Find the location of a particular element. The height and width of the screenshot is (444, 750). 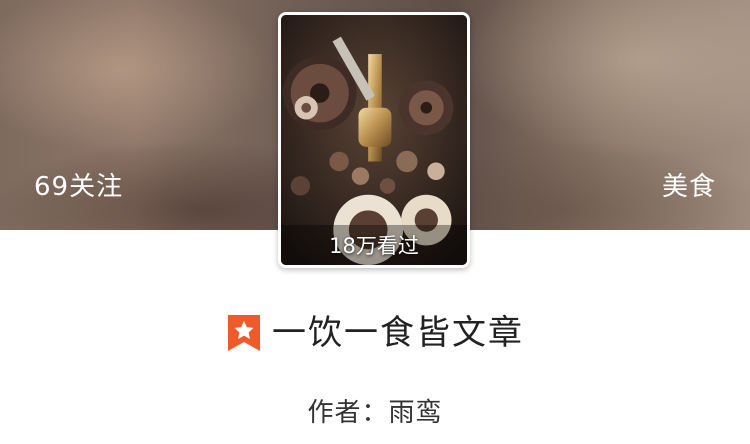

book-title: 一饮一食皆文章 is located at coordinates (398, 333).